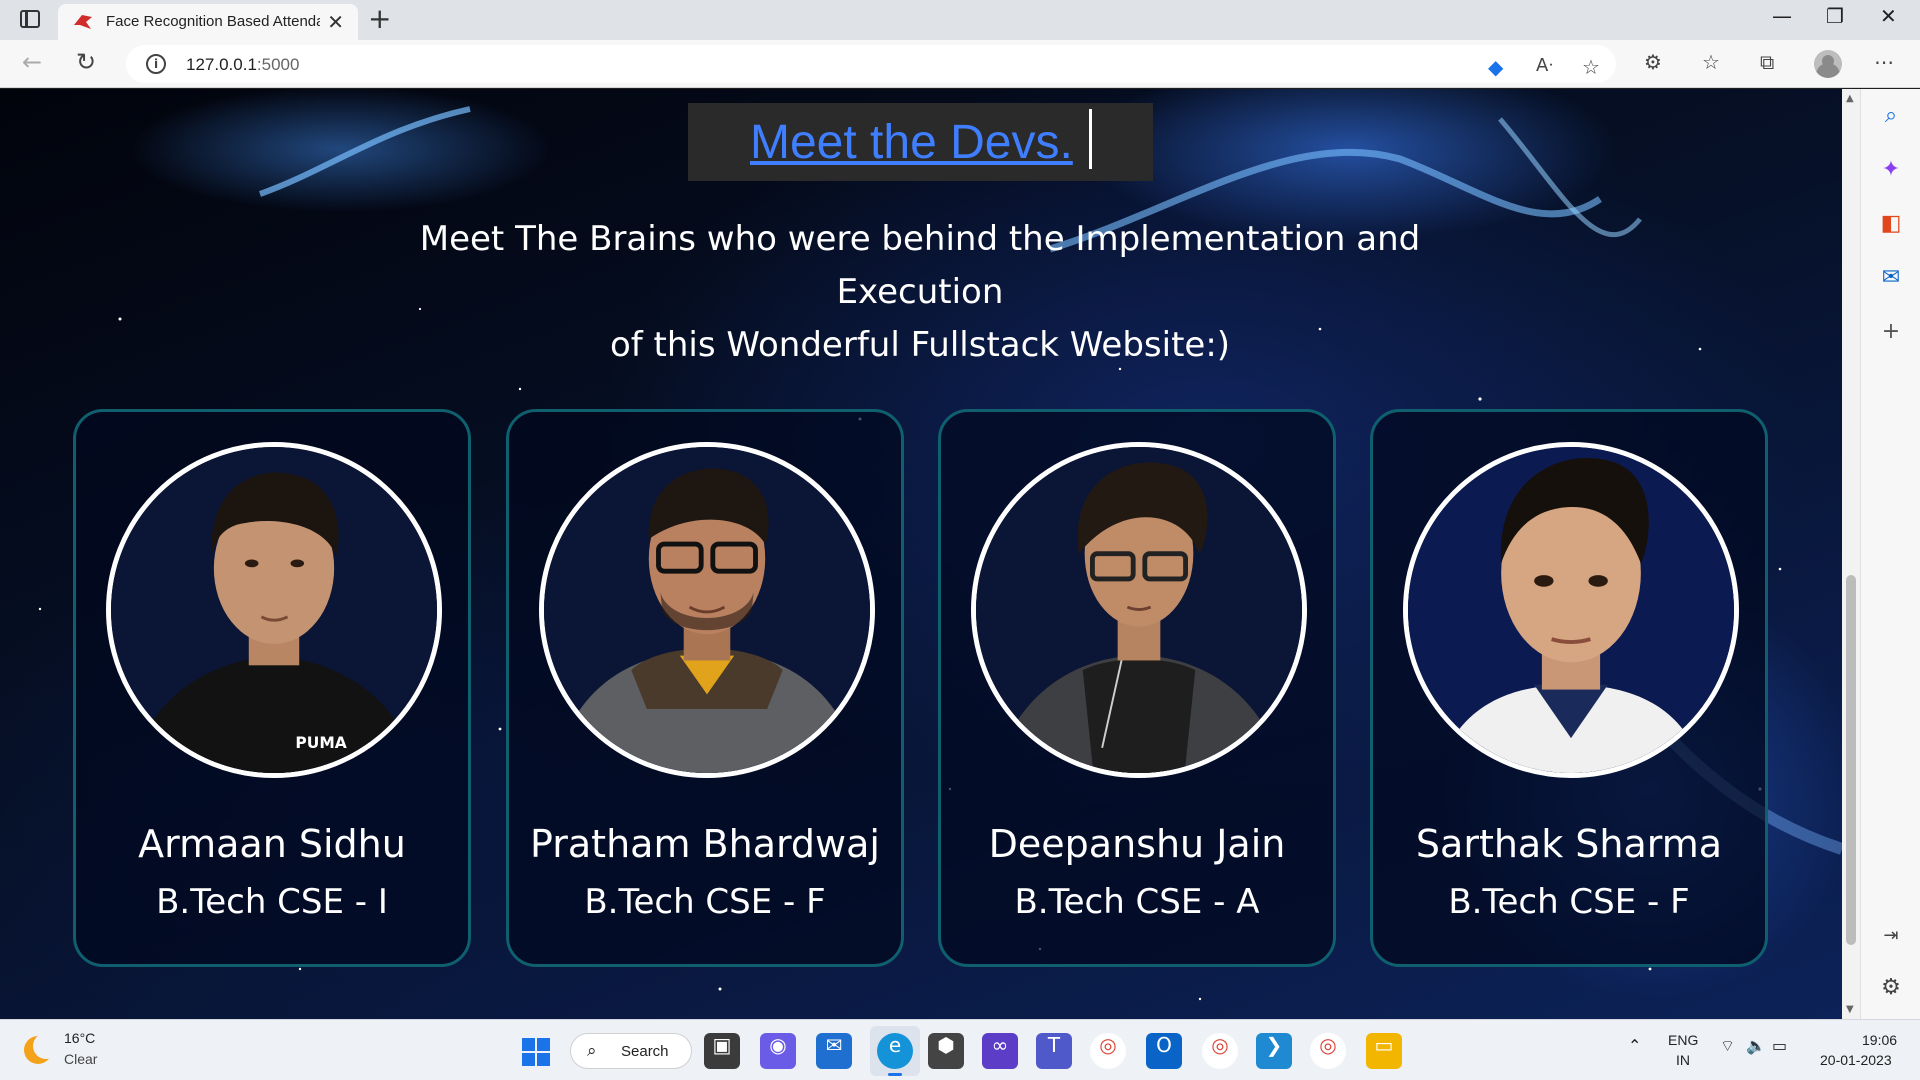 The width and height of the screenshot is (1920, 1080). I want to click on language-code: ENG, so click(1683, 1040).